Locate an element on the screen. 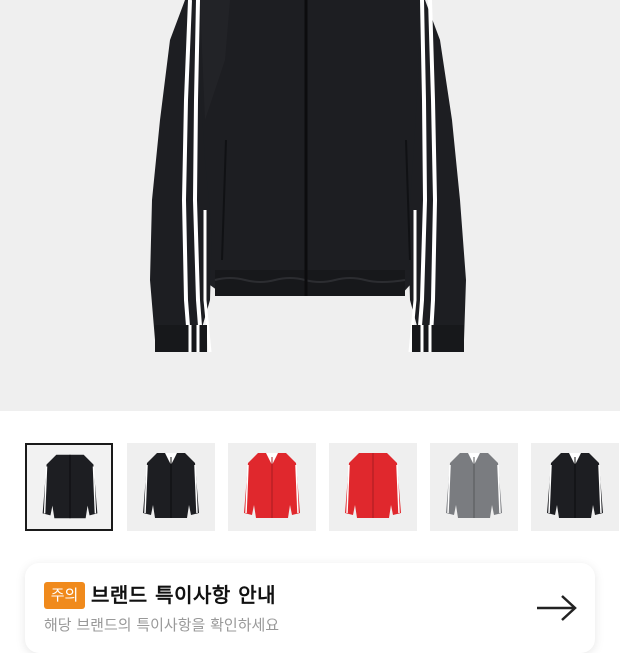 The image size is (620, 653). notice-title: 브랜드 특이사항 안내 is located at coordinates (184, 595).